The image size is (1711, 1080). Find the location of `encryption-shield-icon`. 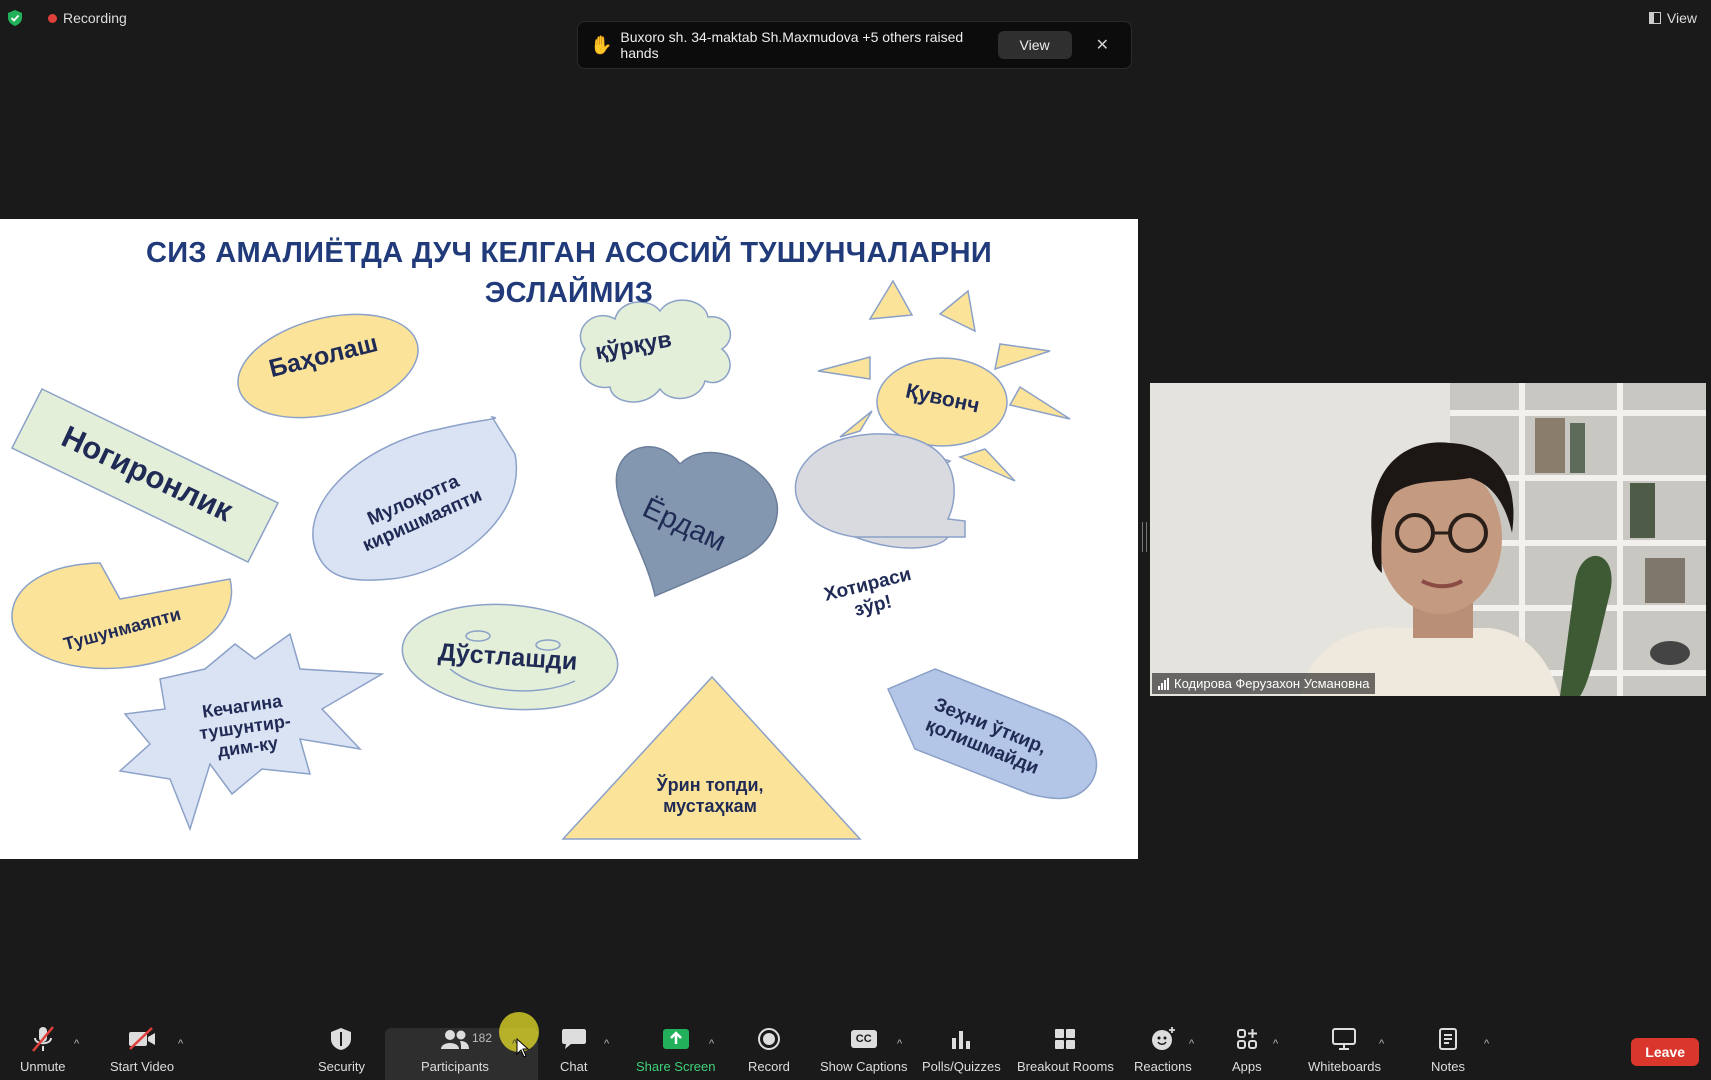

encryption-shield-icon is located at coordinates (15, 18).